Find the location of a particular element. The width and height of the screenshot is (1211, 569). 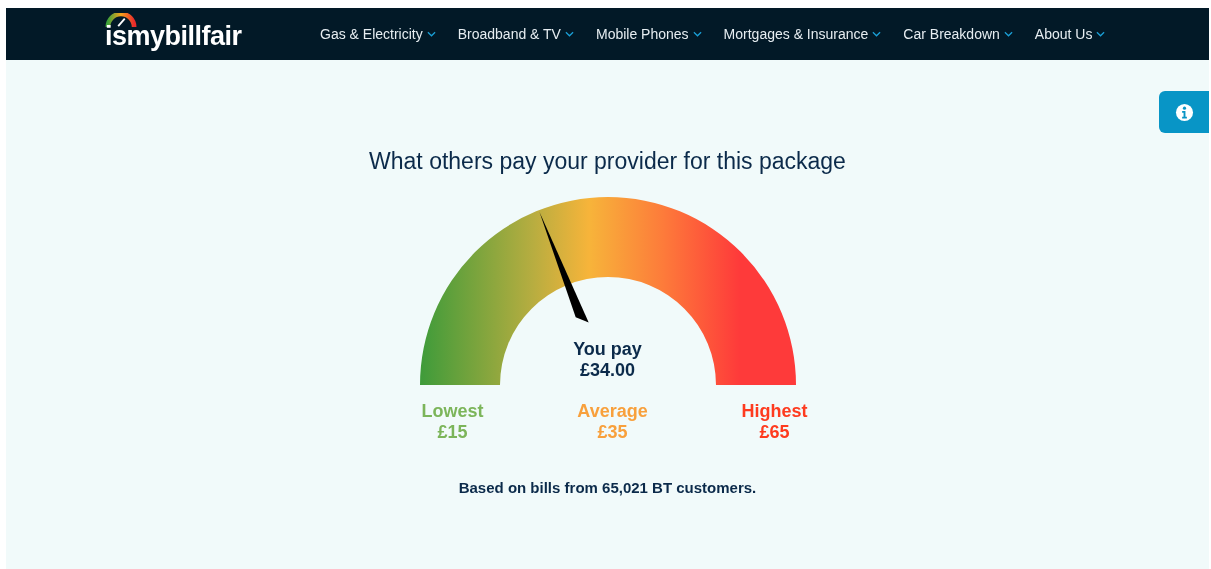

nav-menu-item: About Us is located at coordinates (1070, 34).